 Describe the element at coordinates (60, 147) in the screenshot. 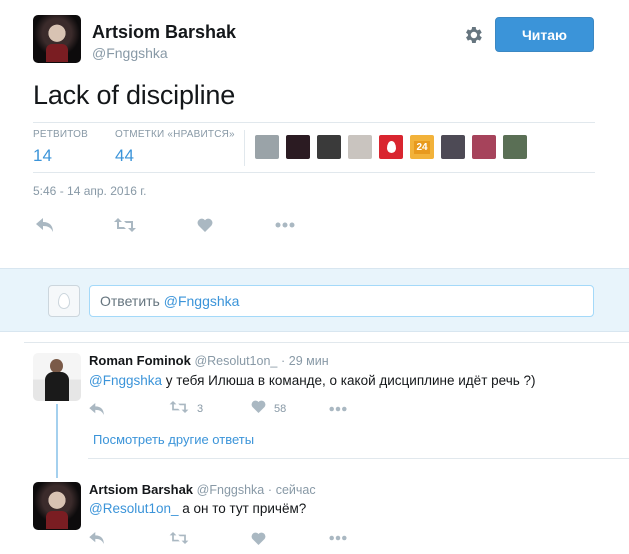

I see `retweets-stat: РЕТВИТОВ 14` at that location.